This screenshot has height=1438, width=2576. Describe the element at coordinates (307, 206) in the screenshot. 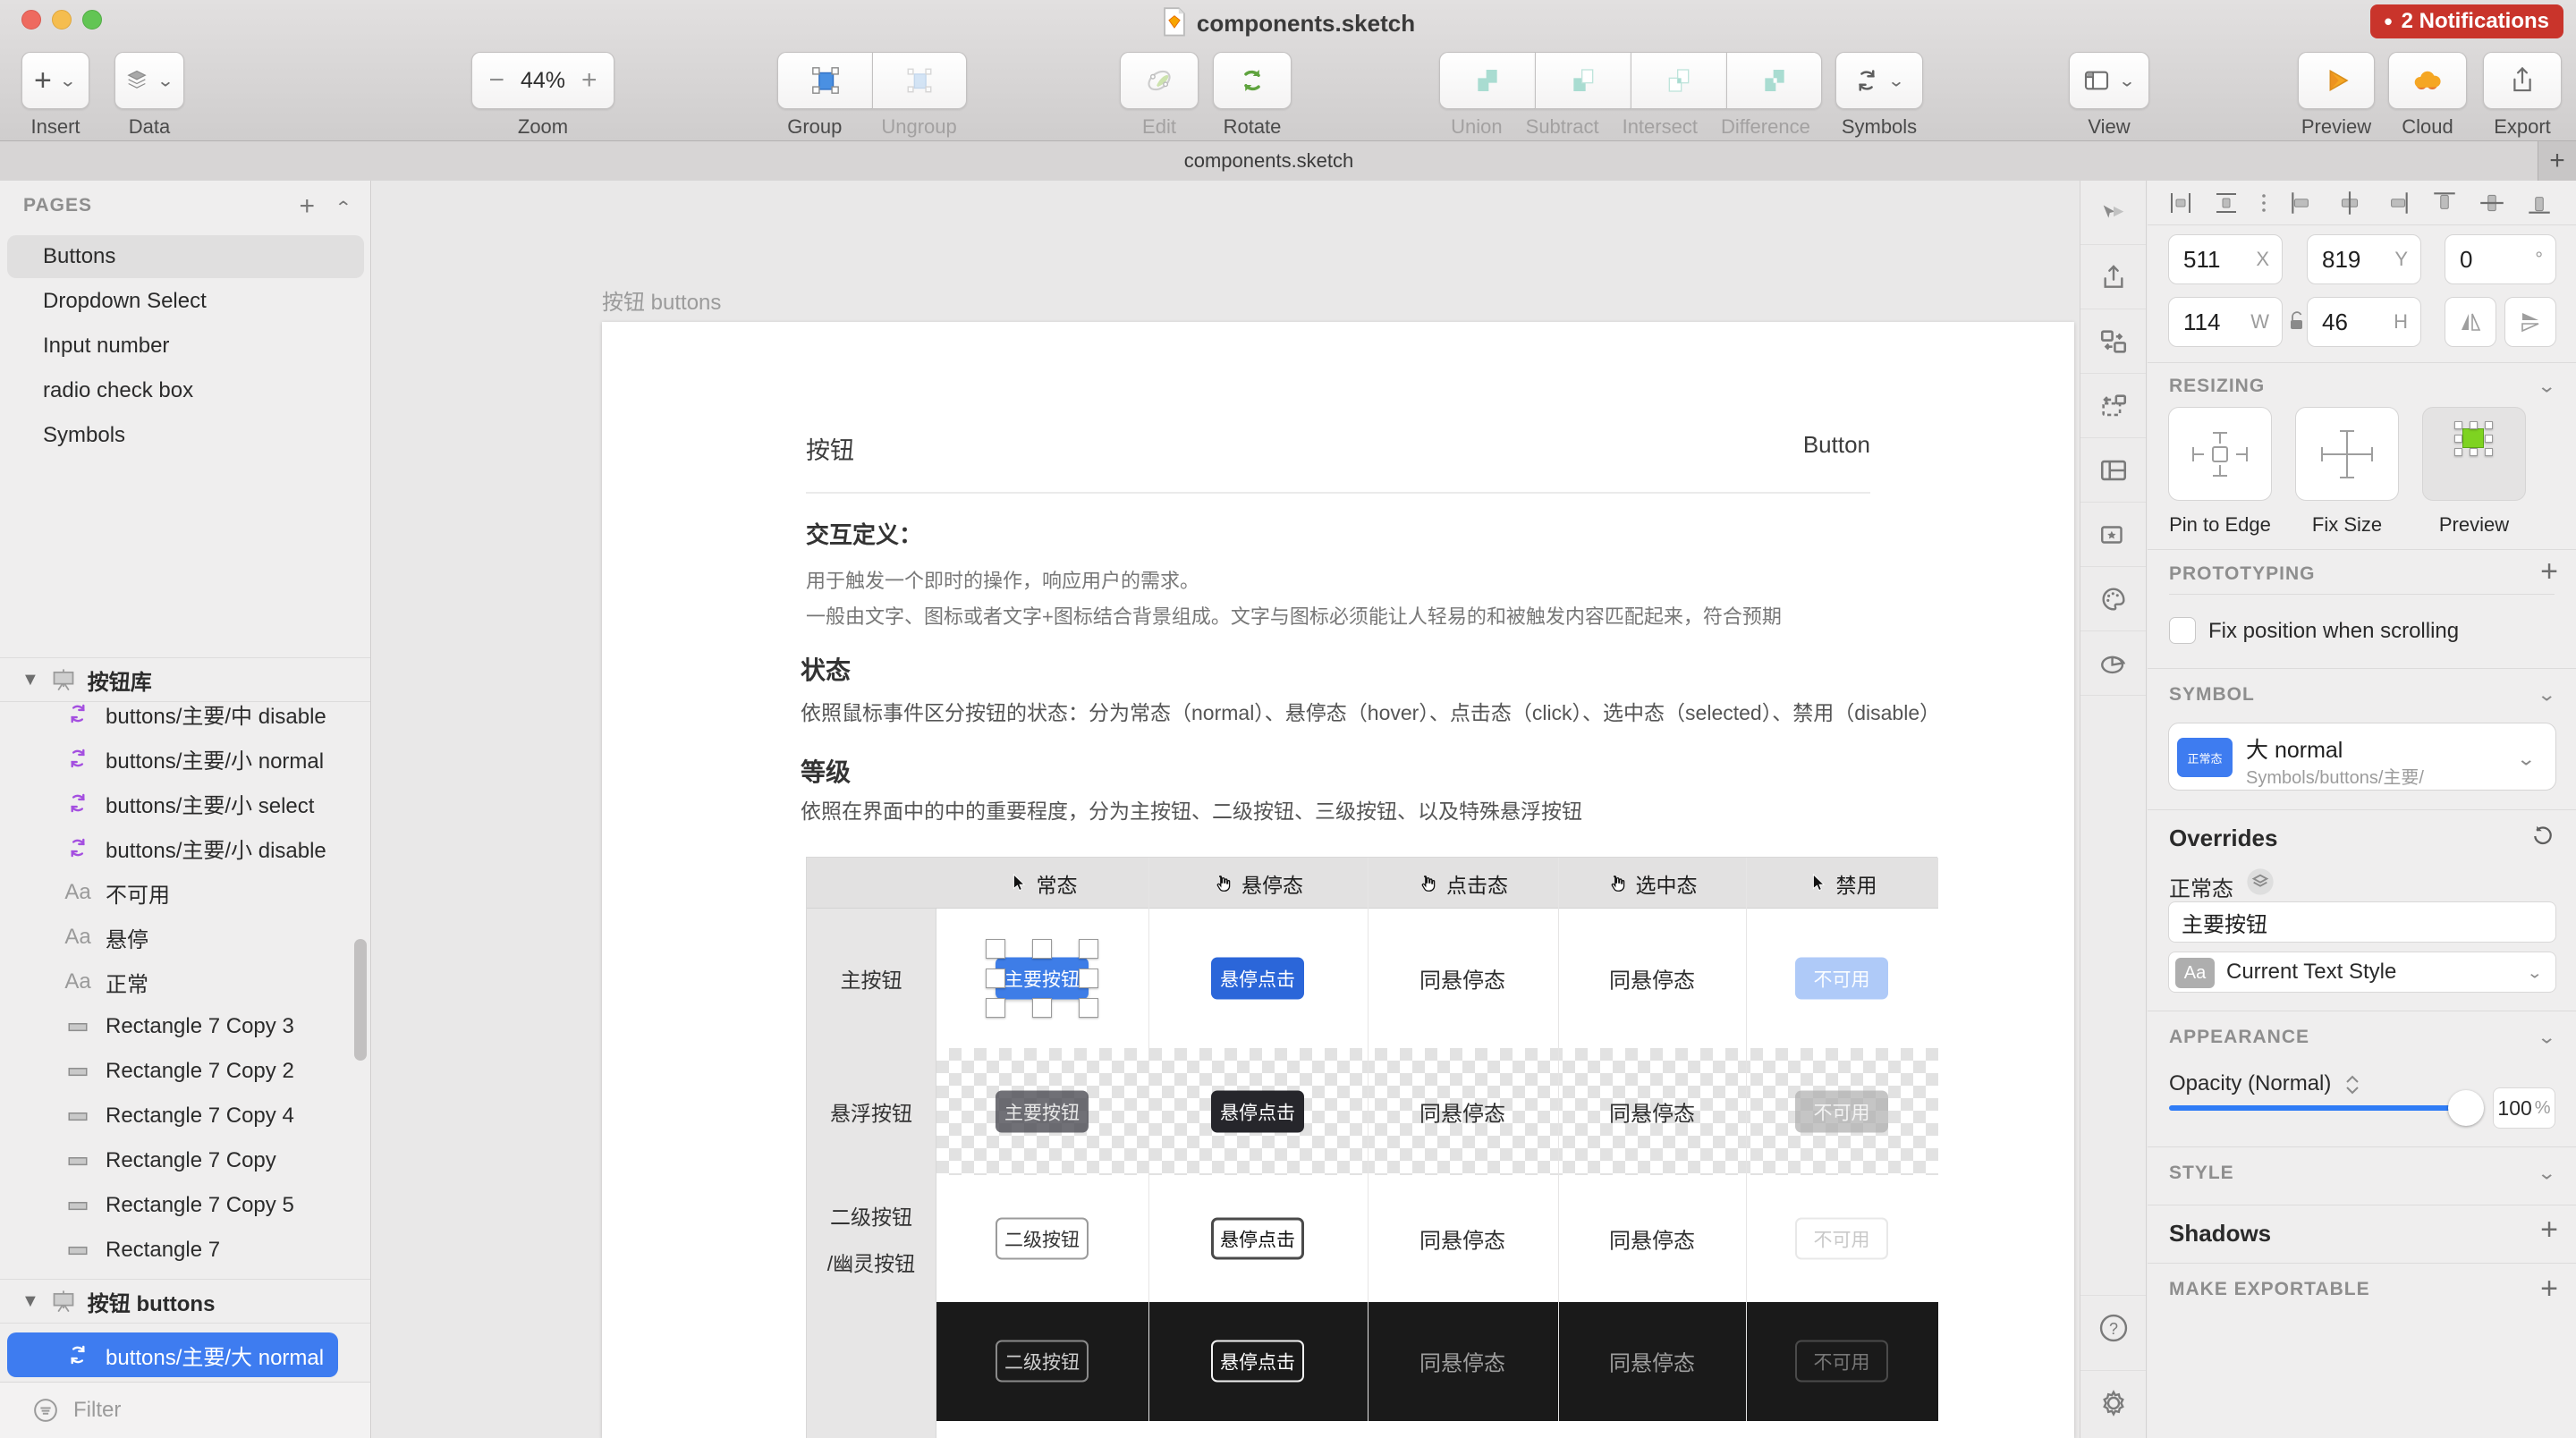

I see `add-page-button: +` at that location.